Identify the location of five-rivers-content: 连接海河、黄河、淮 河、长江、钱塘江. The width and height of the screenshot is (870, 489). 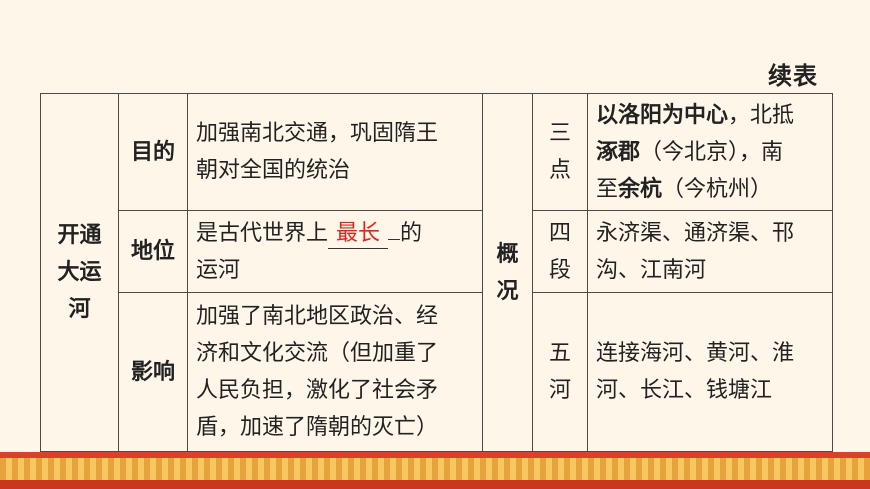
(710, 372).